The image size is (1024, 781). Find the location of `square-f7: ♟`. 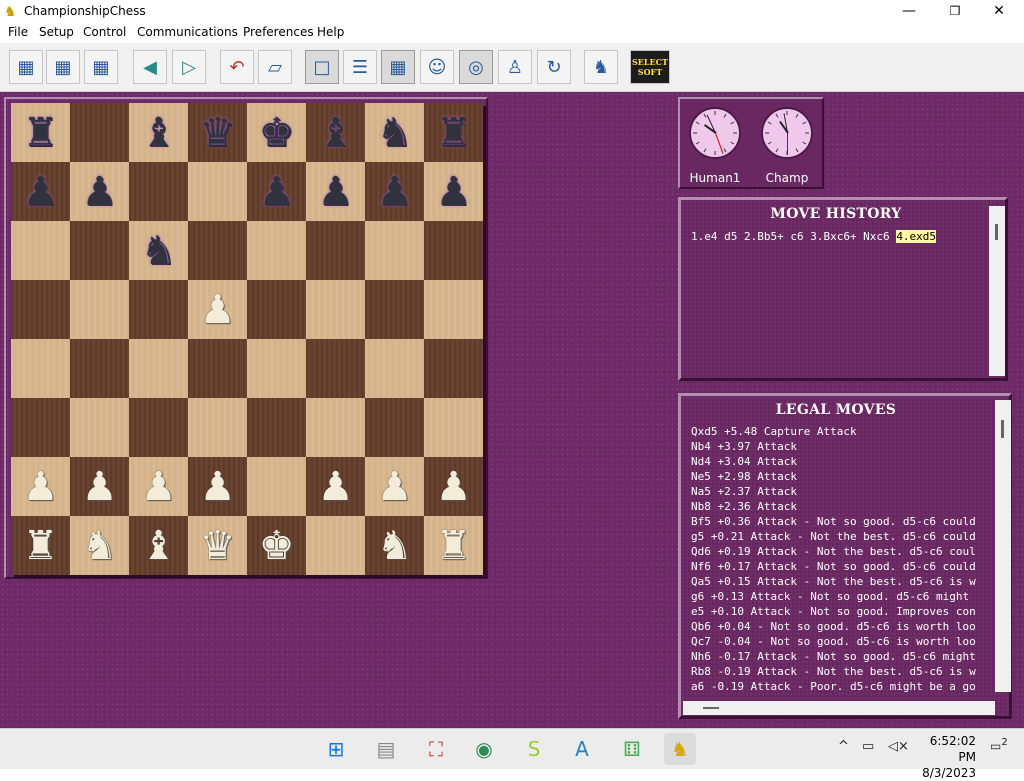

square-f7: ♟ is located at coordinates (335, 191).